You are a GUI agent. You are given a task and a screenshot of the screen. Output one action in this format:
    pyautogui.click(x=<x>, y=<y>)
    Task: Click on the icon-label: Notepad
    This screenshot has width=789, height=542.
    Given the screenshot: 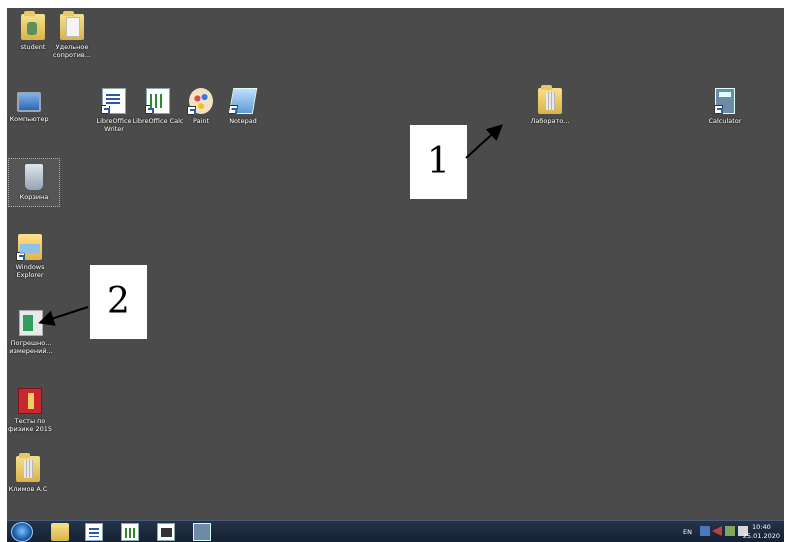 What is the action you would take?
    pyautogui.click(x=243, y=121)
    